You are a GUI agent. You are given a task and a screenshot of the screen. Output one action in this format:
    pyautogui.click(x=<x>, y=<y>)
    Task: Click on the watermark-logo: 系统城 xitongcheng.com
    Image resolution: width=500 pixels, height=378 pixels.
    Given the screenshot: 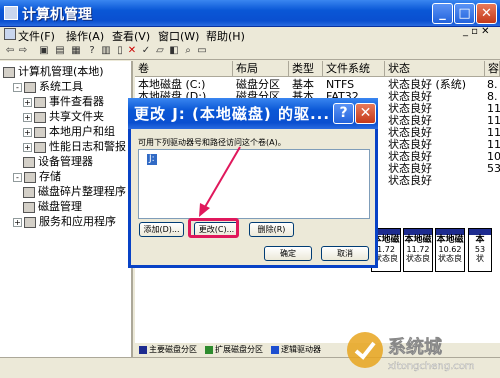 What is the action you would take?
    pyautogui.click(x=420, y=350)
    